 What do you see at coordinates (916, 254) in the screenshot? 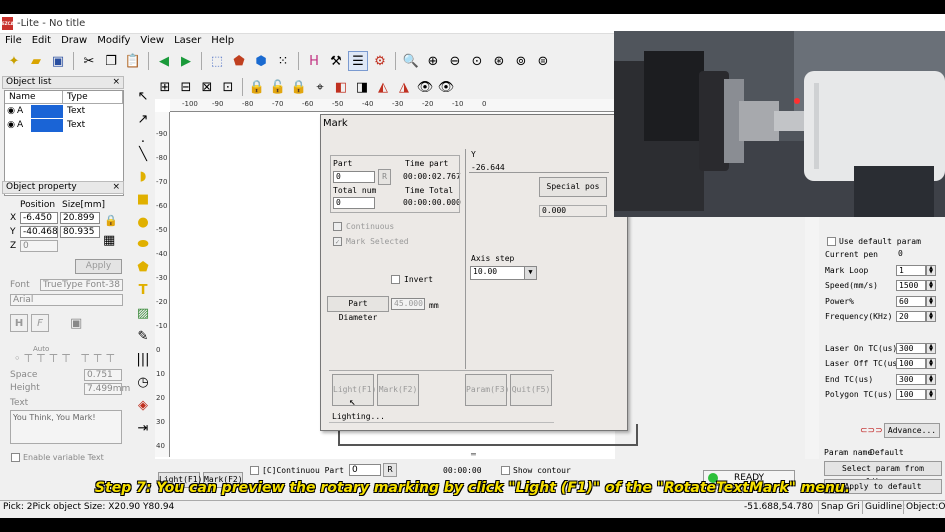
I see `current-pen-field: 0` at bounding box center [916, 254].